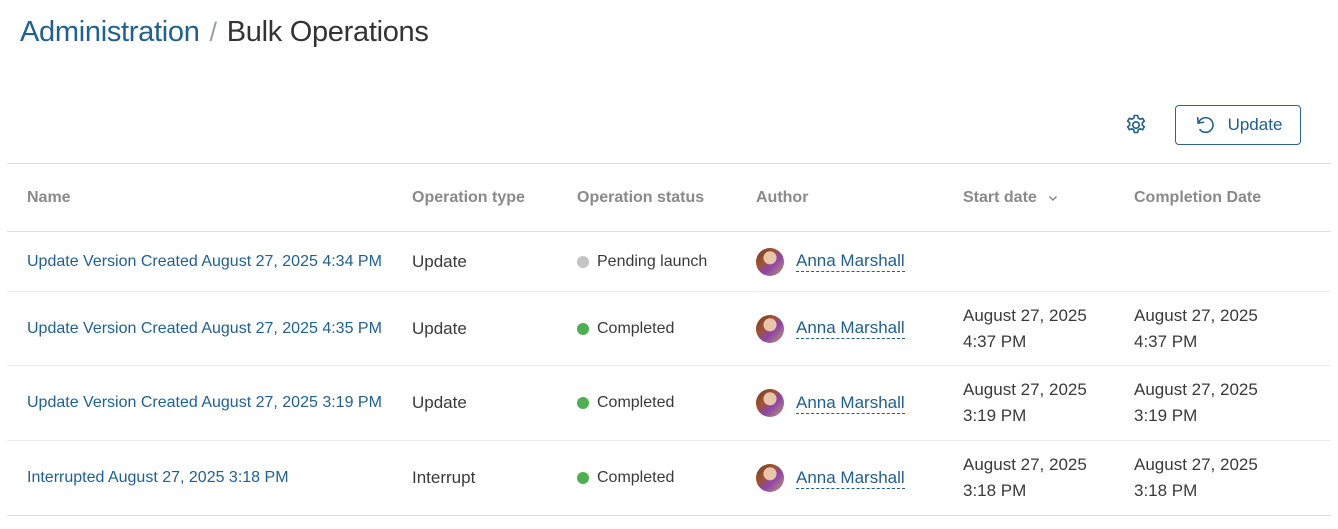 The image size is (1338, 529). I want to click on start-date: August 27, 2025 4:37 PM, so click(1025, 329).